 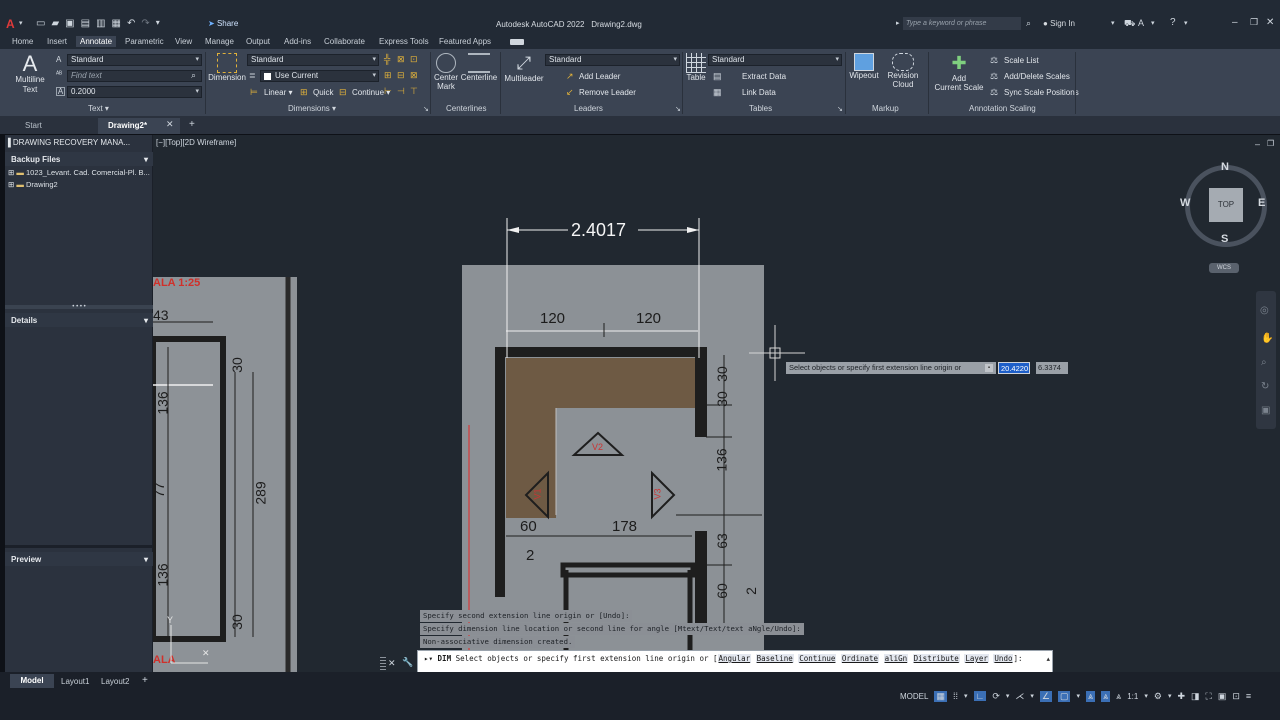 What do you see at coordinates (898, 23) in the screenshot?
I see `search-arrow-icon: ▸` at bounding box center [898, 23].